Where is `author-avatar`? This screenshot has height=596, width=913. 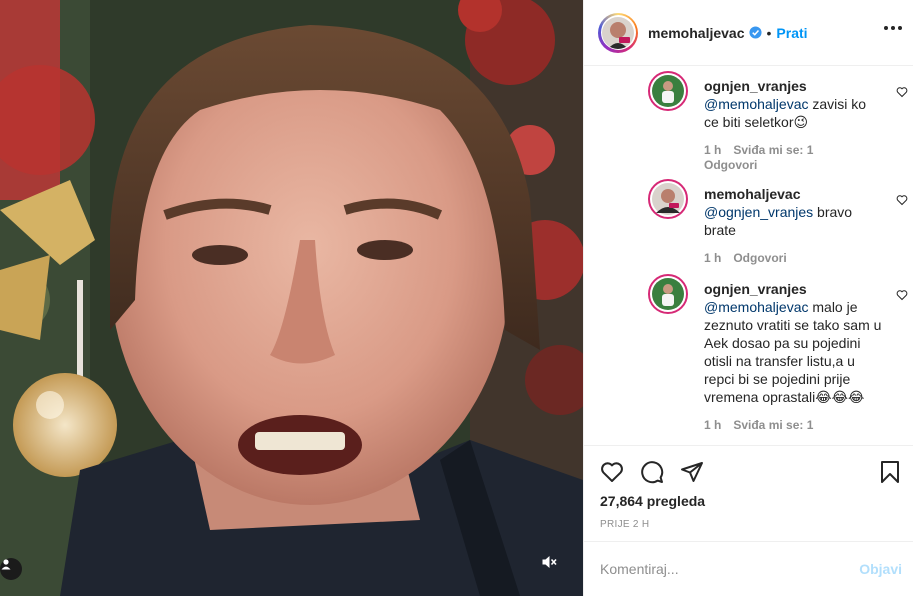 author-avatar is located at coordinates (618, 32).